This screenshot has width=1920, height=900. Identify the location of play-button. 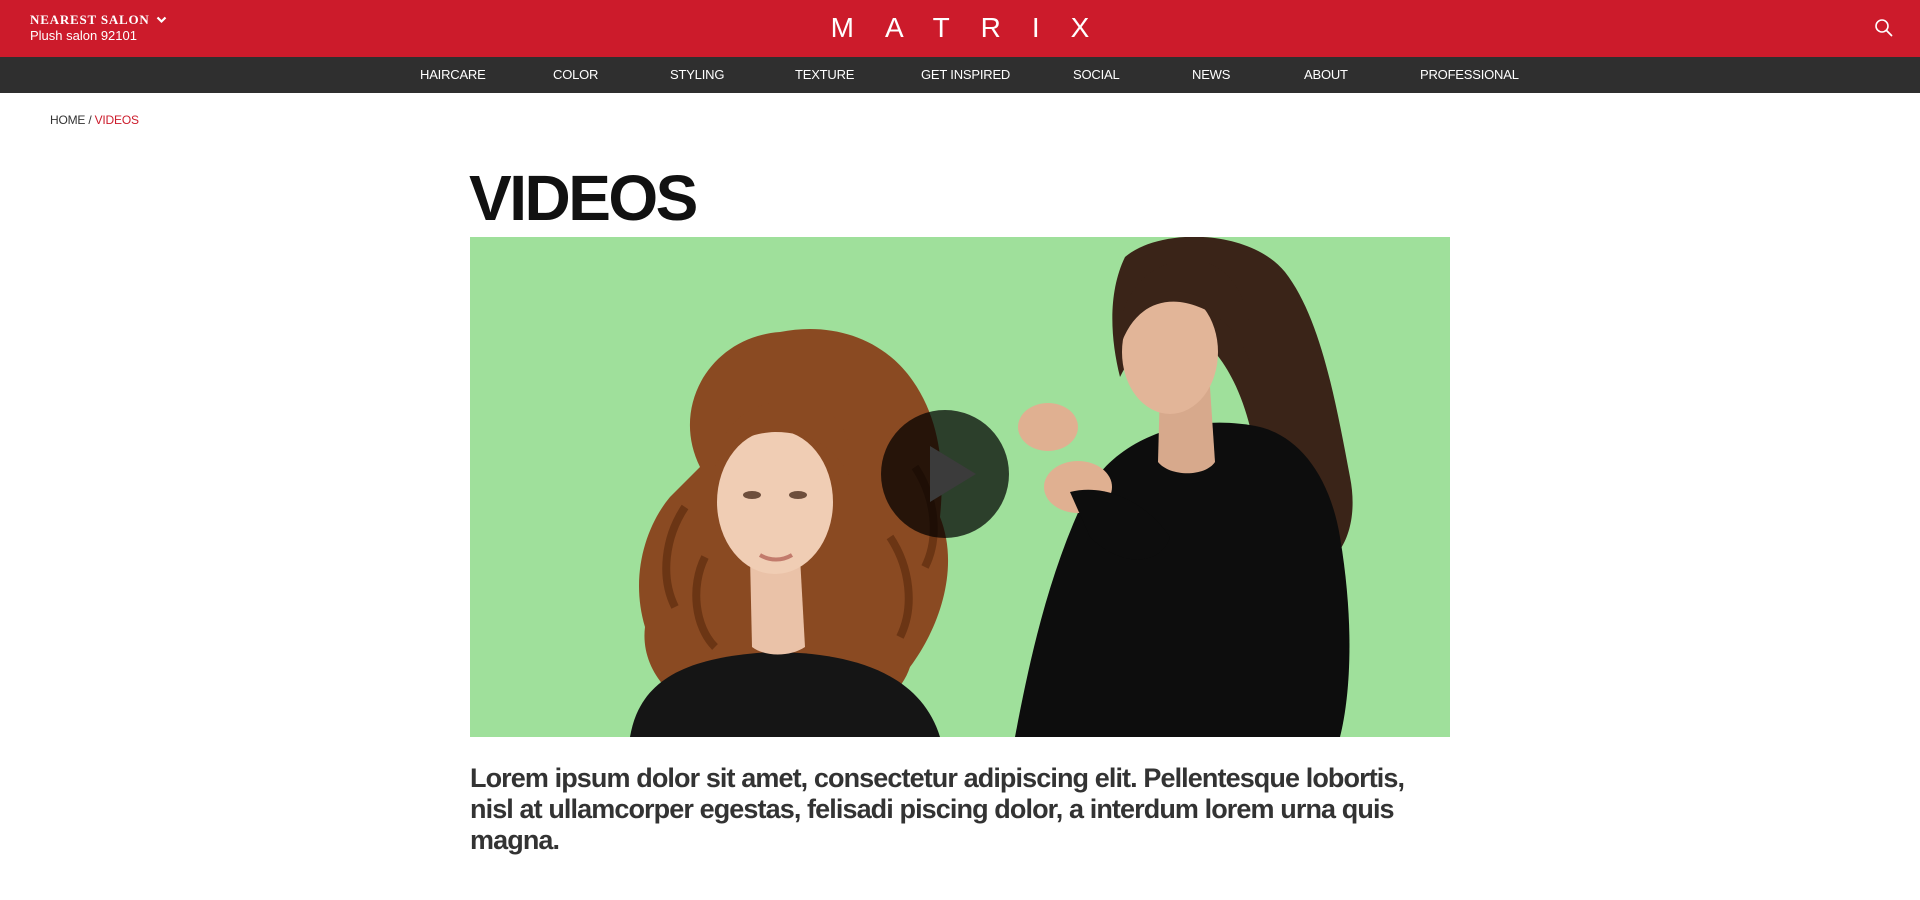
(945, 474).